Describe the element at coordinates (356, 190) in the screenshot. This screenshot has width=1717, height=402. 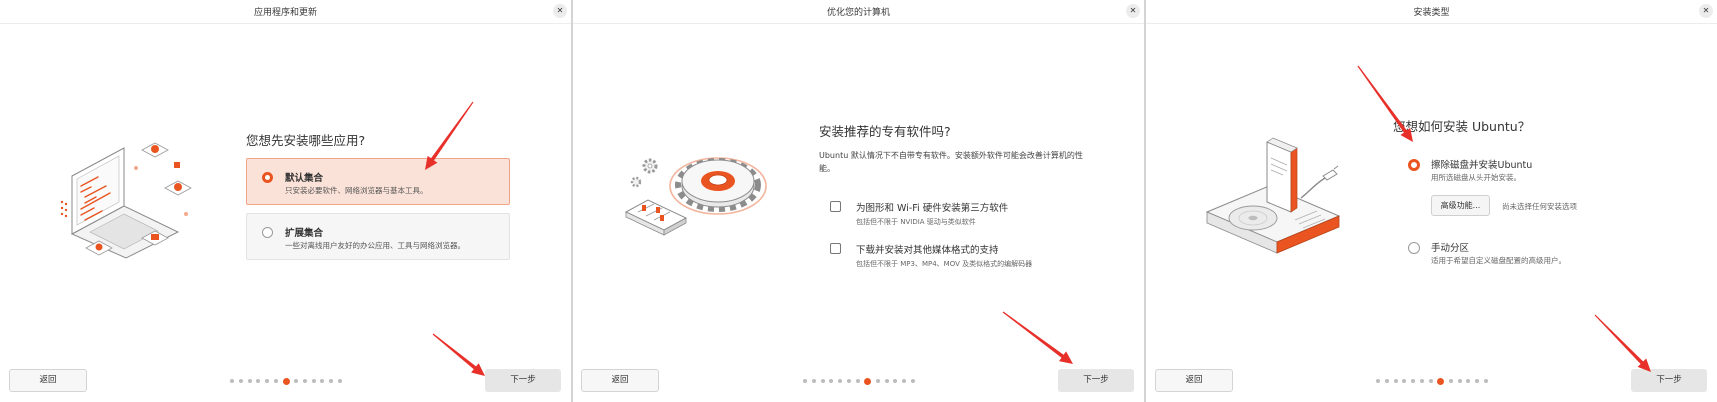
I see `option-description: 只安装必要软件、网络浏览器与基本工具。` at that location.